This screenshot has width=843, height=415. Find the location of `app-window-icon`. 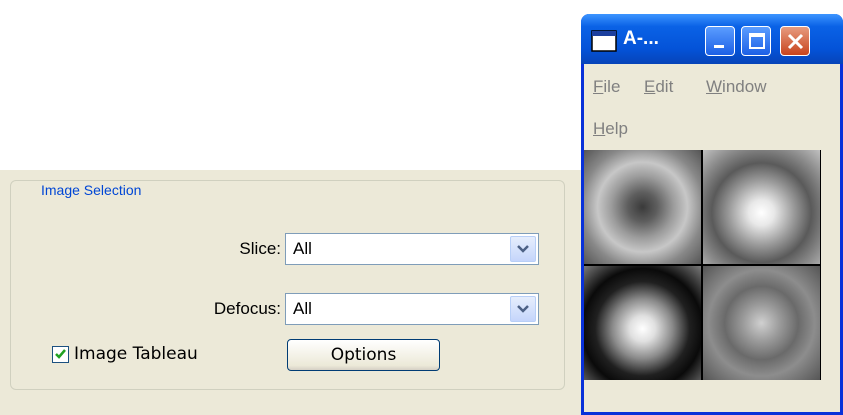

app-window-icon is located at coordinates (604, 41).